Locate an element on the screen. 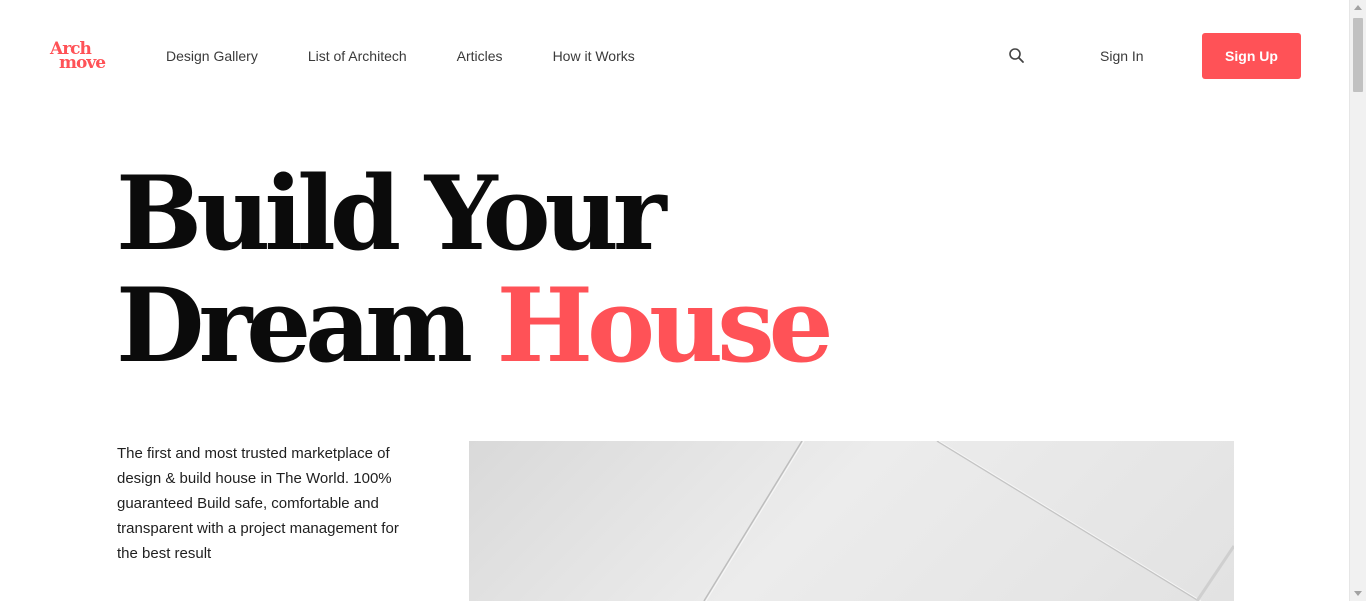  nav-item-list-of-architech: List of Architech is located at coordinates (357, 56).